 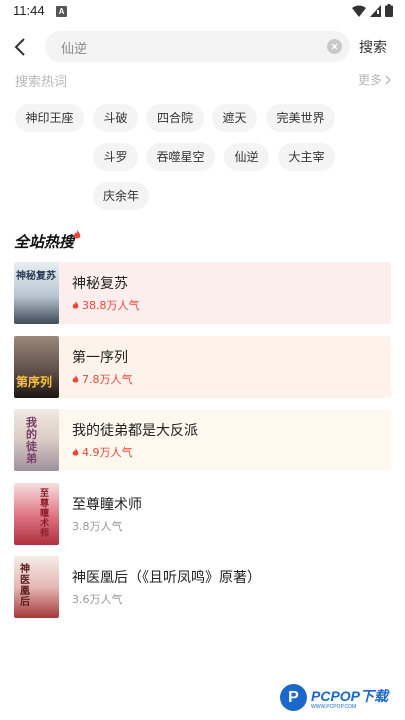 I want to click on book-popularity: 3.8万人气, so click(x=97, y=526).